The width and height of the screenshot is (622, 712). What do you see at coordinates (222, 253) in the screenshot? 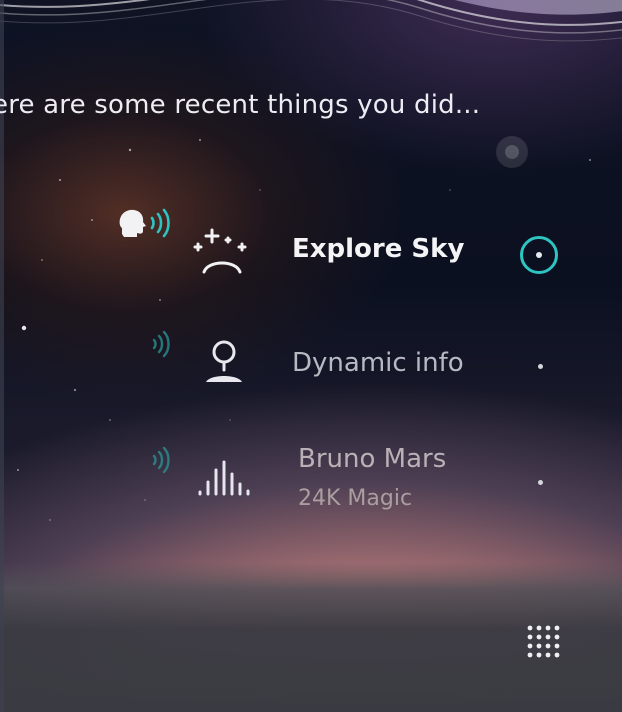
I see `sparkle-smile-icon` at bounding box center [222, 253].